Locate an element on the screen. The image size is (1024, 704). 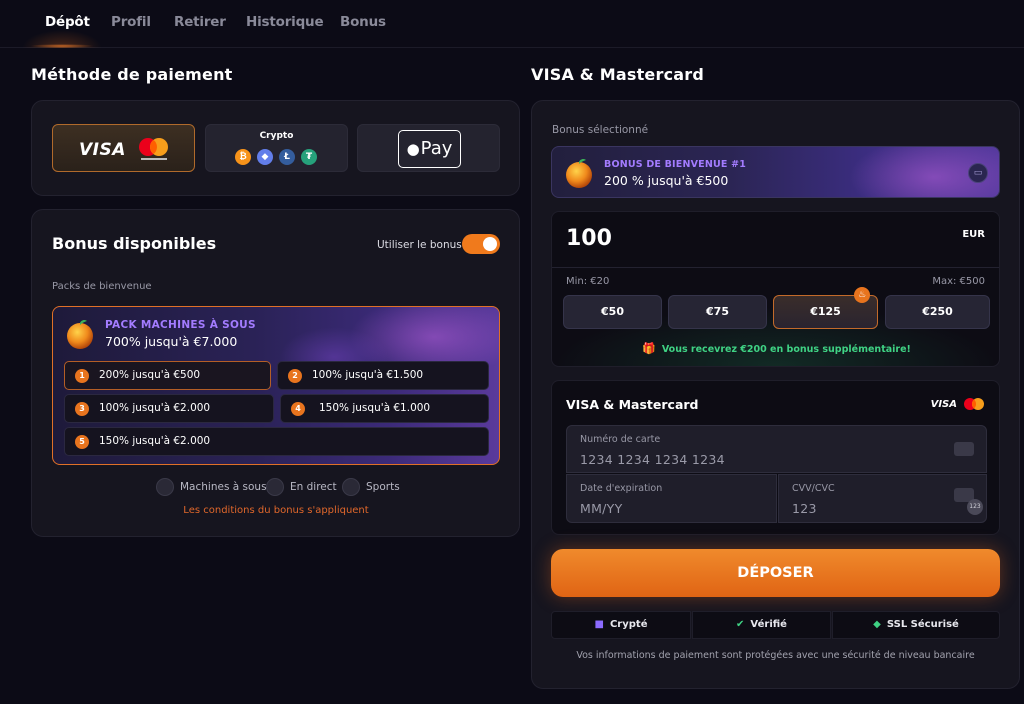
toggle-knob is located at coordinates (490, 244).